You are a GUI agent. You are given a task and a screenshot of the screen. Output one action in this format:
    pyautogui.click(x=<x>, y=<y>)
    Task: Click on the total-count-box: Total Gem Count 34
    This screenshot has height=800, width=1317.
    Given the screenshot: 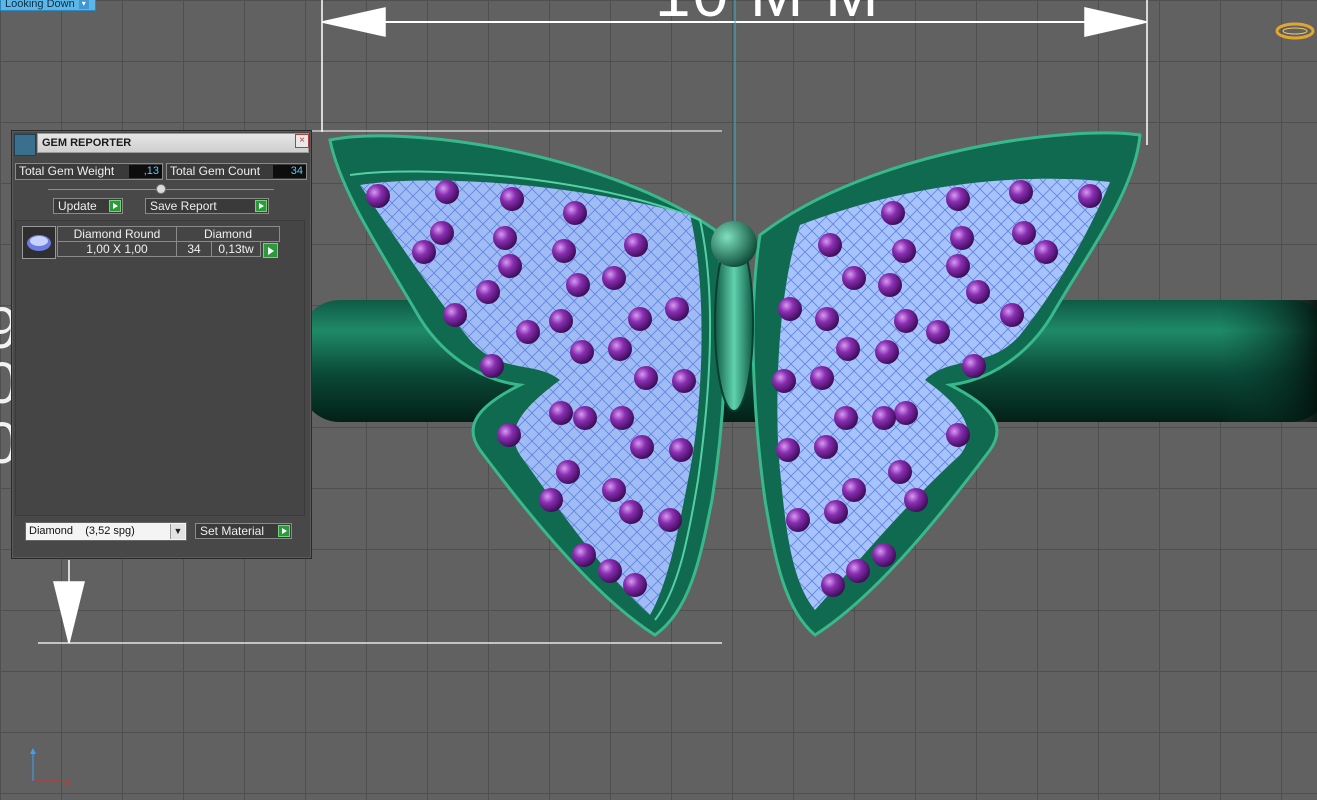 What is the action you would take?
    pyautogui.click(x=236, y=171)
    